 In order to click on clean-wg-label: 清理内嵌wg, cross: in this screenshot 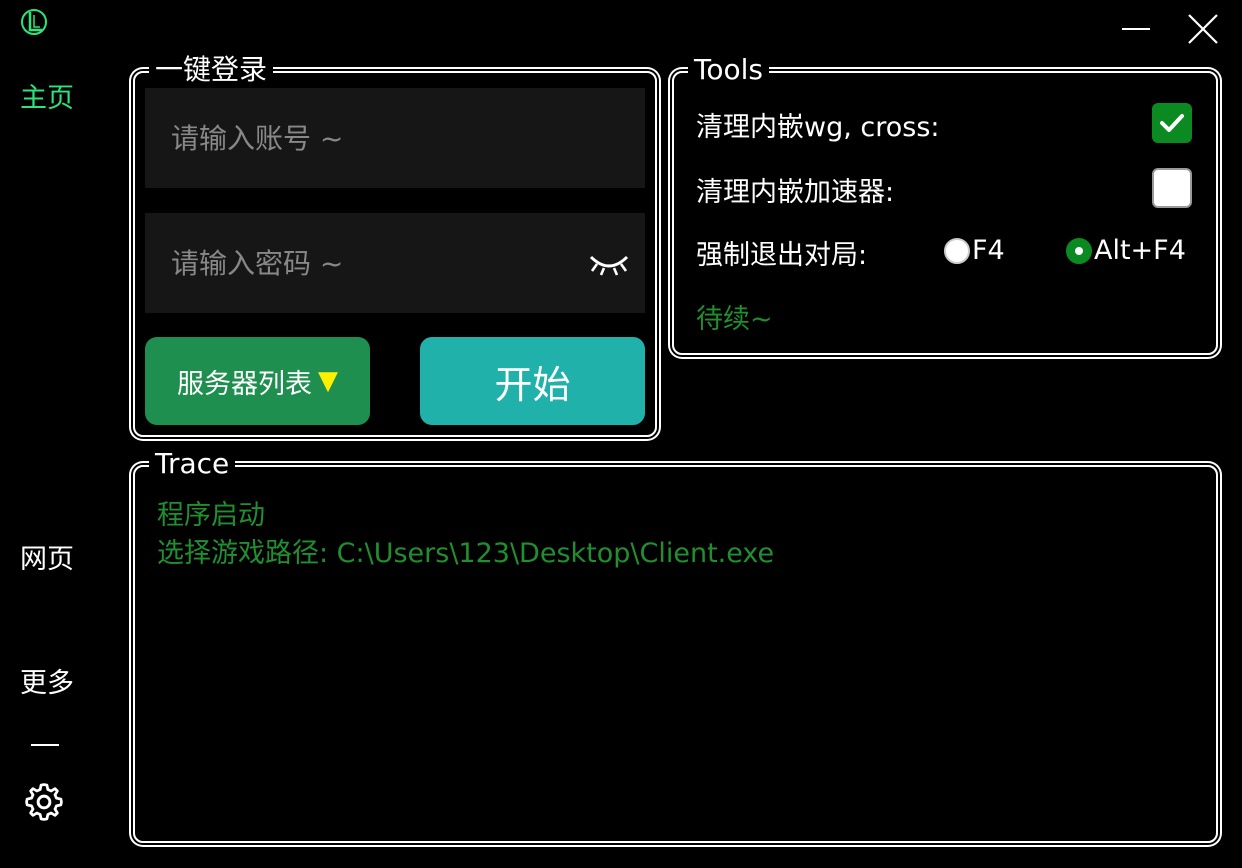, I will do `click(818, 127)`.